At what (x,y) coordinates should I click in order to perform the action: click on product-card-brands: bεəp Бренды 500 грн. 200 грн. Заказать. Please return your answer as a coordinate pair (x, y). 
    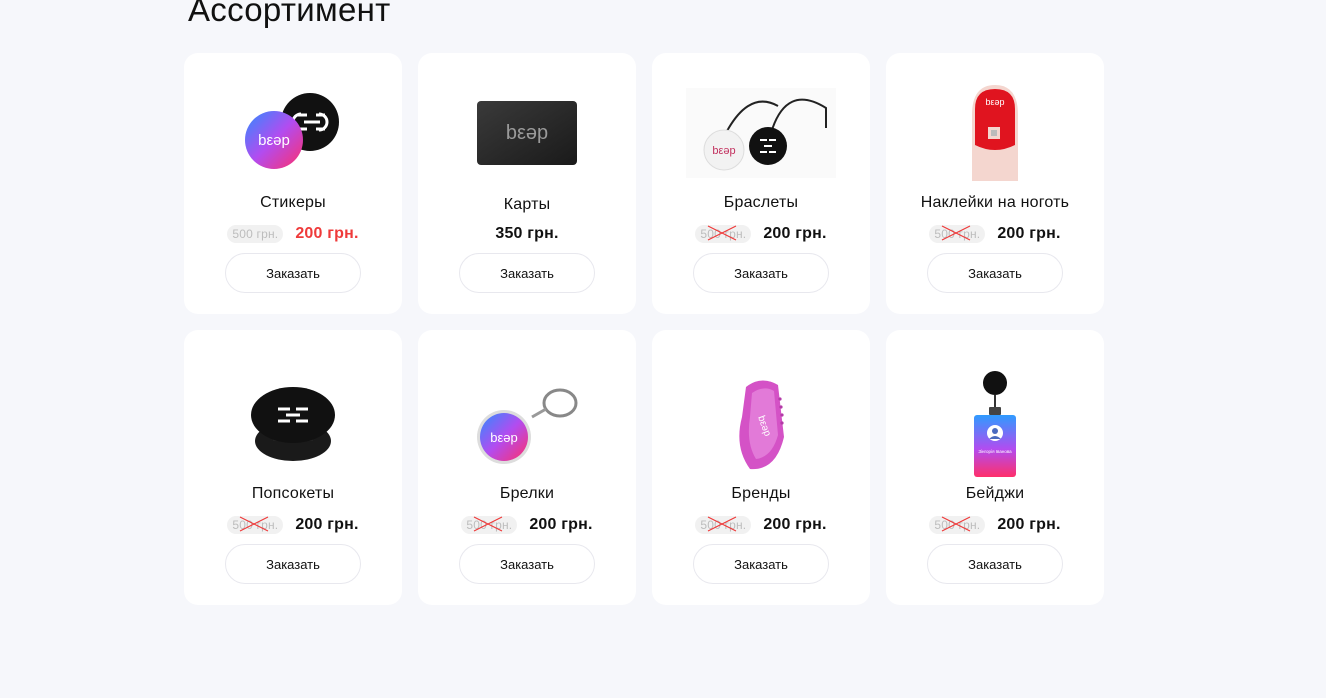
    Looking at the image, I should click on (761, 467).